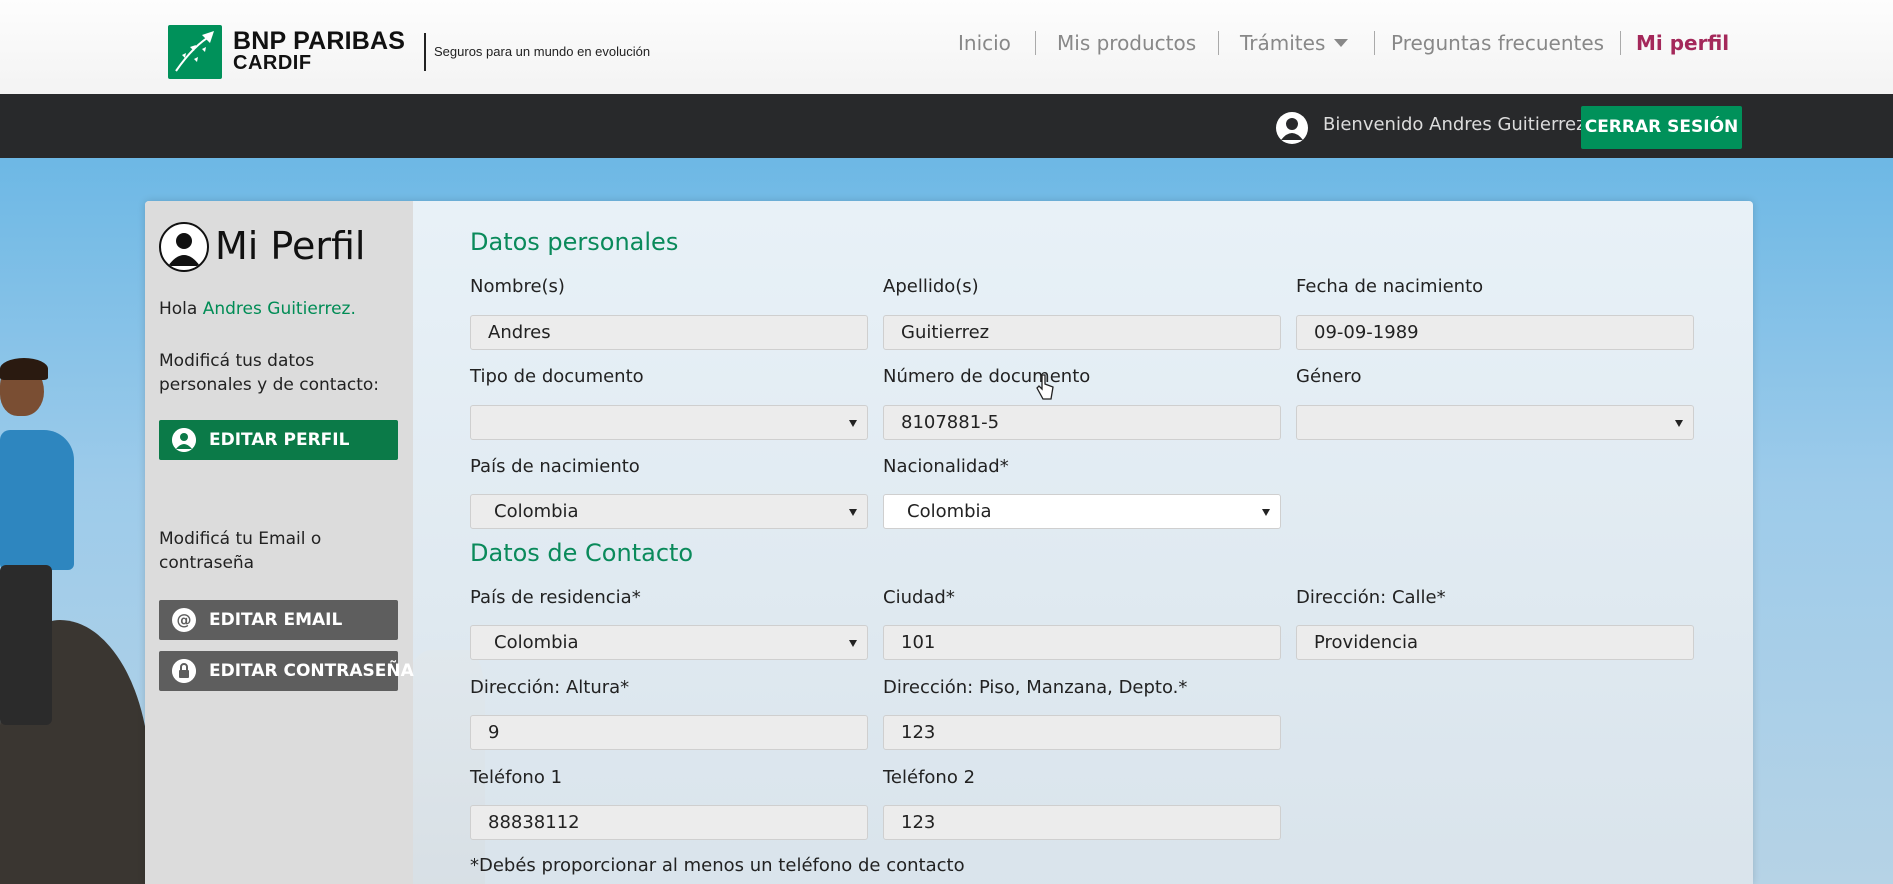  I want to click on nav-preguntas-frecuentes: Preguntas frecuentes, so click(1497, 43).